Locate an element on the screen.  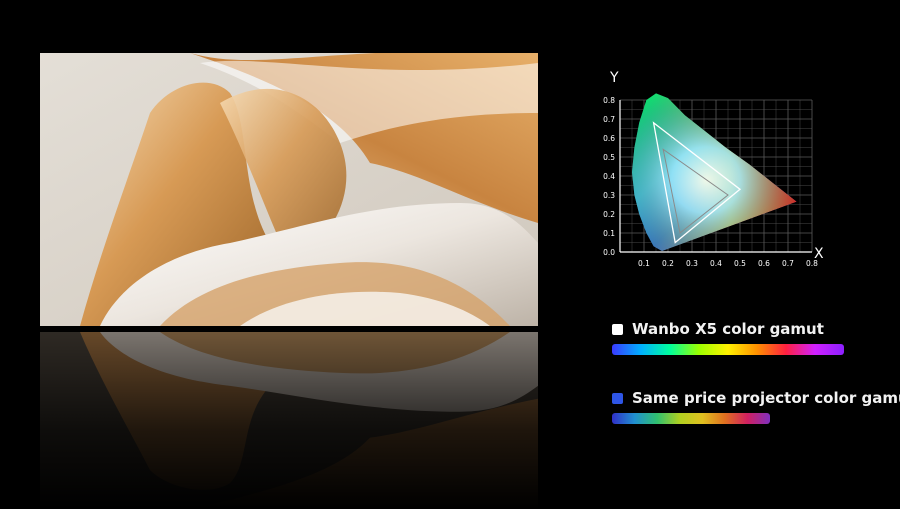
y-tick-label: 0.0 is located at coordinates (609, 252).